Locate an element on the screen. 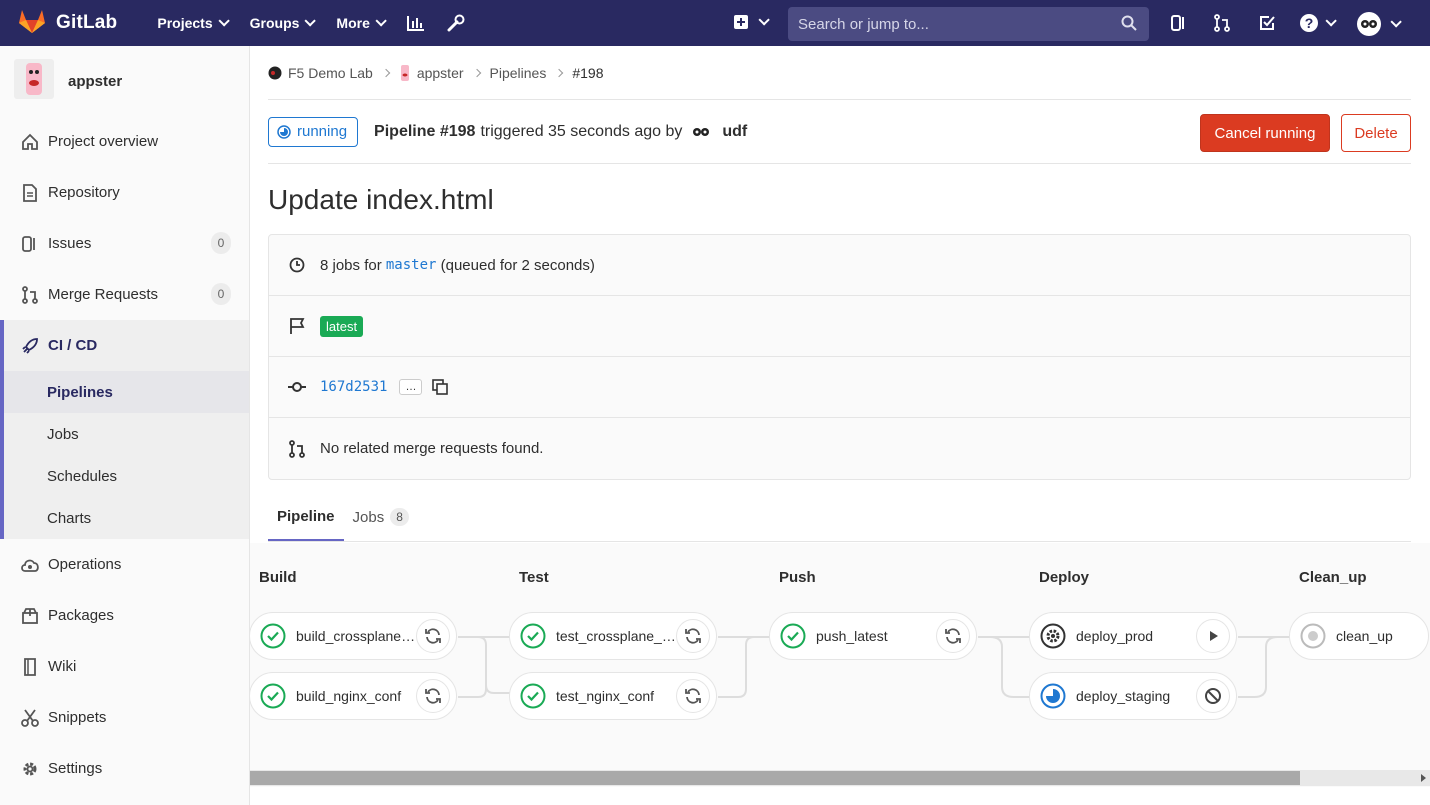 This screenshot has width=1430, height=805. job-build_crossplane_conf: build_crossplane_conf is located at coordinates (353, 636).